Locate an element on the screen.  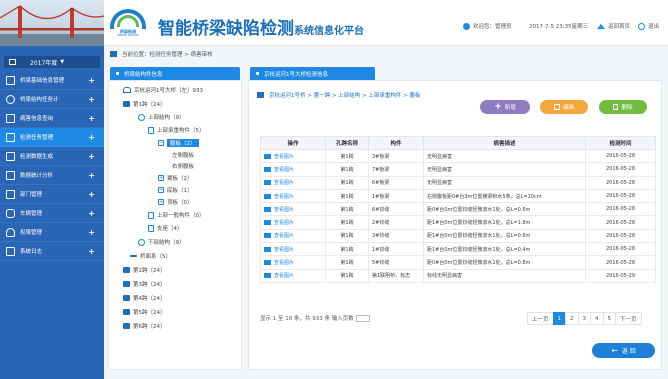
car-icon is located at coordinates (10, 213).